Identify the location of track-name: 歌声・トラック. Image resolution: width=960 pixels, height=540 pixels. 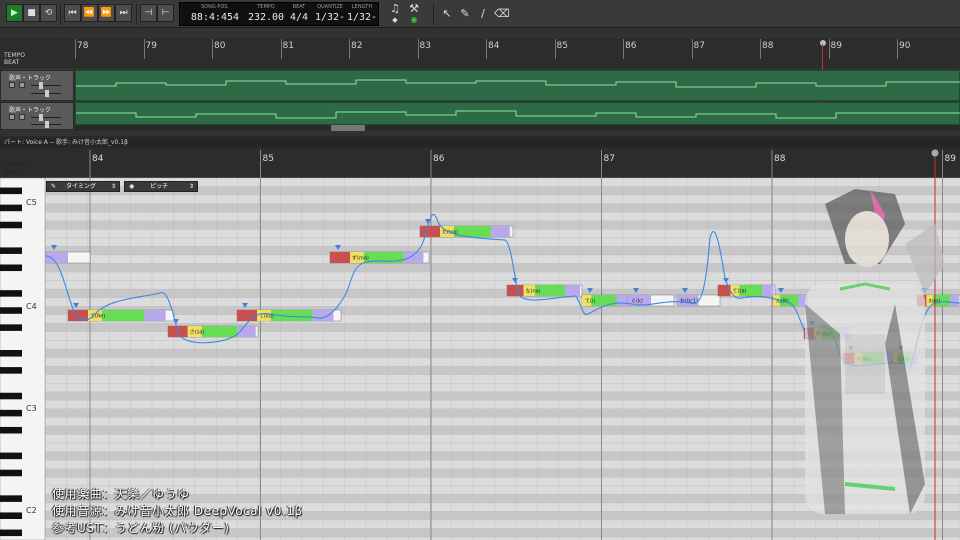
(30, 78).